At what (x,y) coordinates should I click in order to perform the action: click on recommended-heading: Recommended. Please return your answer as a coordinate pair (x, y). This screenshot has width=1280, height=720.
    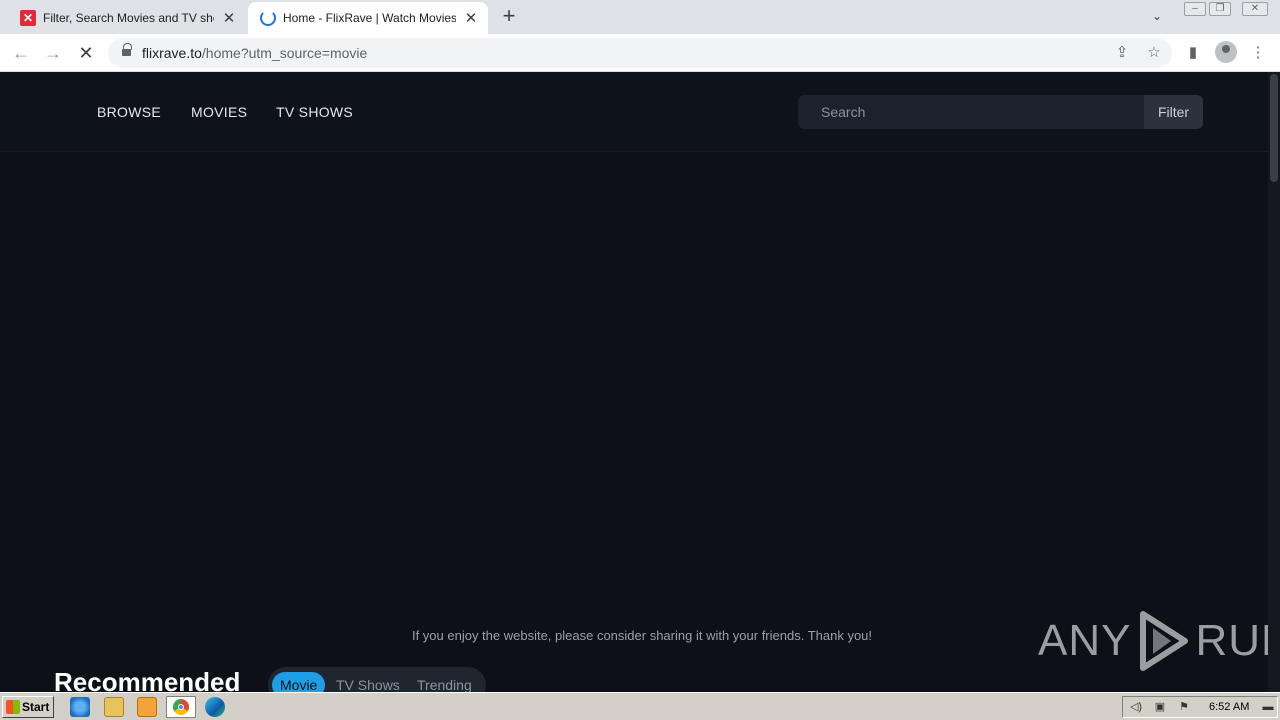
    Looking at the image, I should click on (147, 679).